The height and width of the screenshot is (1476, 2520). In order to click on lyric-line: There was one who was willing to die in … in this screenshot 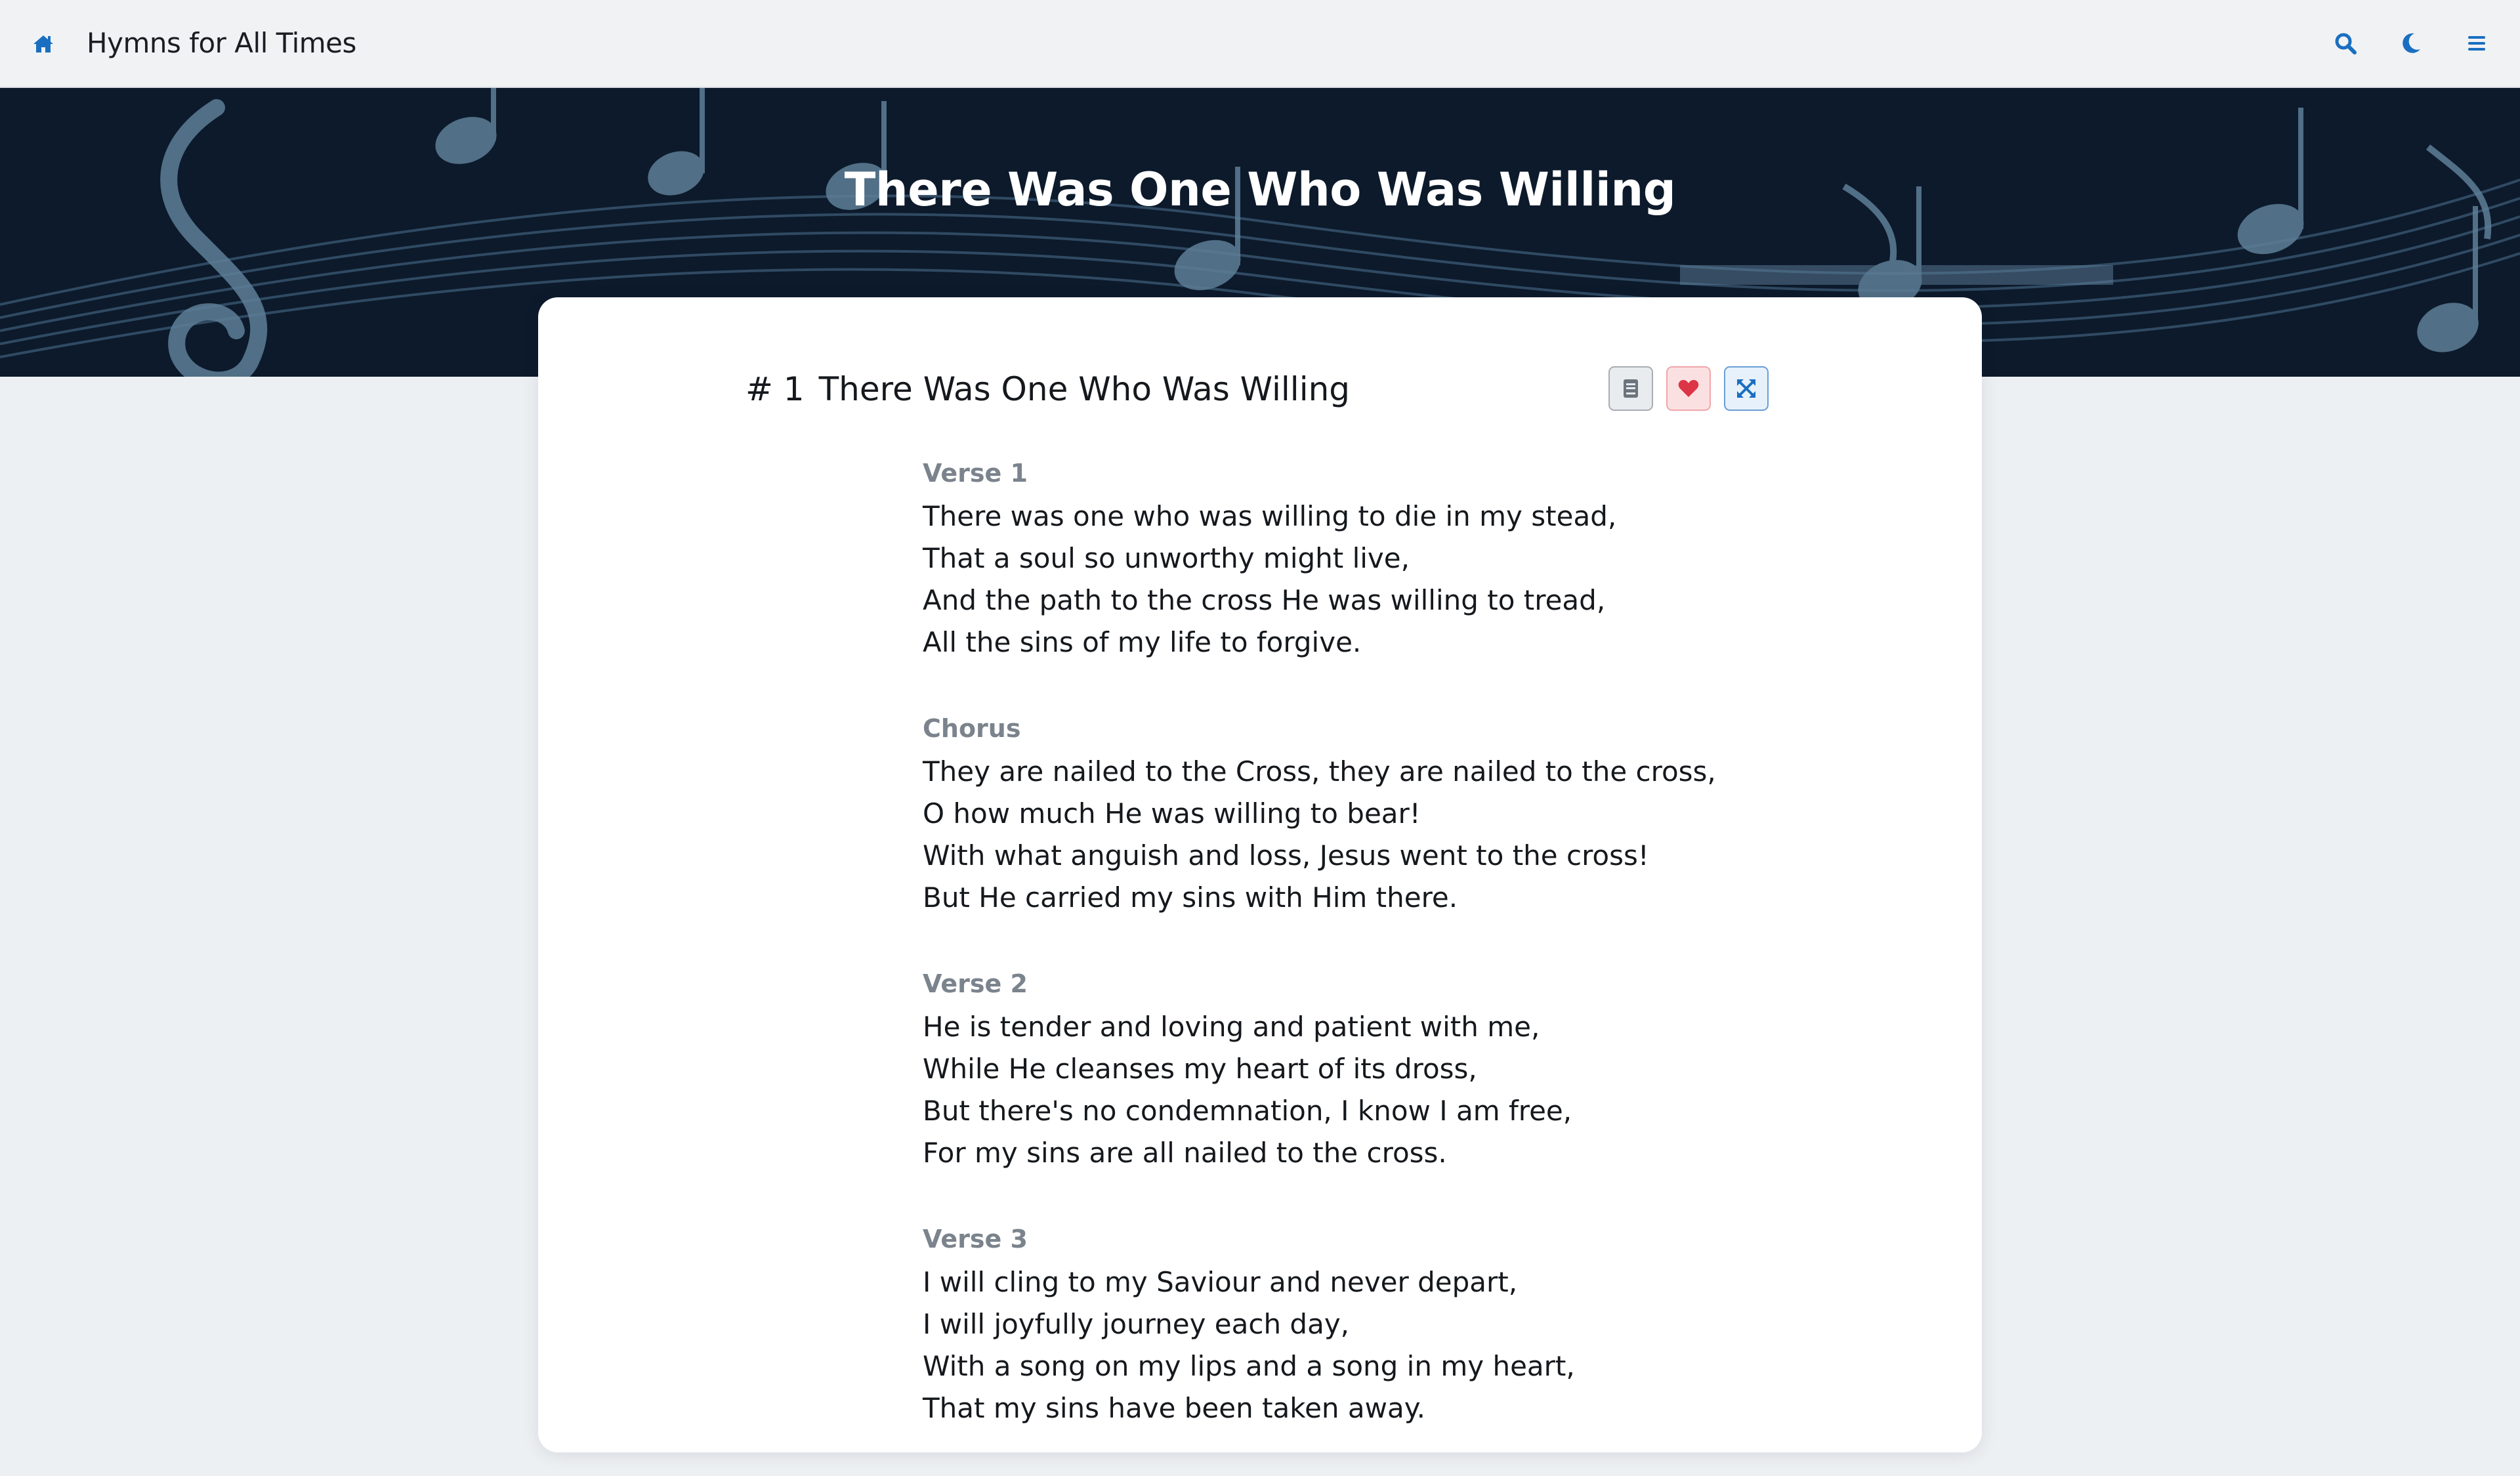, I will do `click(1270, 516)`.